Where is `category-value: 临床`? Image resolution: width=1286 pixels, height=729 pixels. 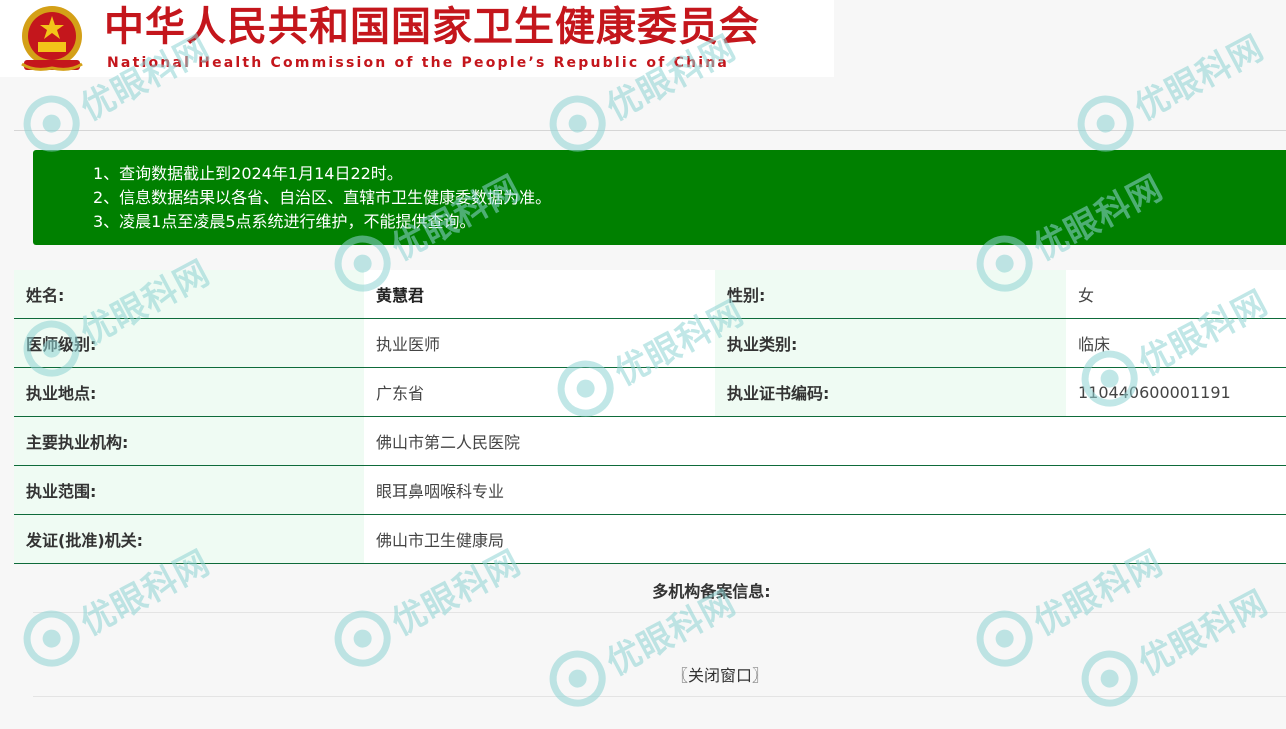
category-value: 临床 is located at coordinates (1176, 343).